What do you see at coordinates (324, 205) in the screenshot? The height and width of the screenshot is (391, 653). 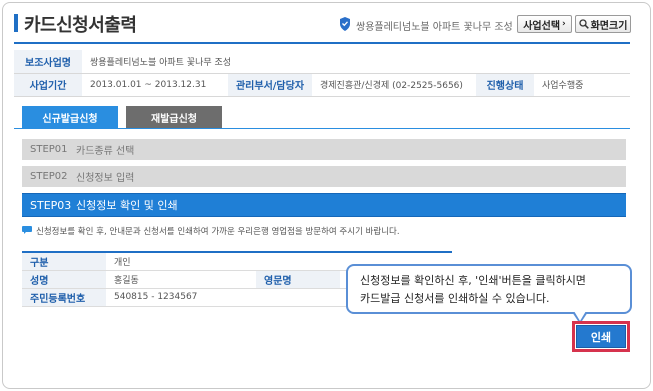 I see `step-3-active: STEP03 신청정보 확인 및 인쇄` at bounding box center [324, 205].